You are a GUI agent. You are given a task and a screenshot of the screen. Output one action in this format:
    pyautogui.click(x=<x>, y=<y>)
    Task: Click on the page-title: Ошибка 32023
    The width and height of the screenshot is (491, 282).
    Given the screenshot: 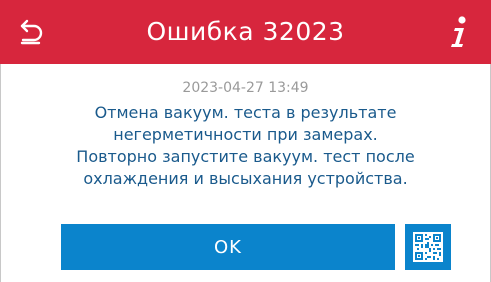 What is the action you would take?
    pyautogui.click(x=245, y=31)
    